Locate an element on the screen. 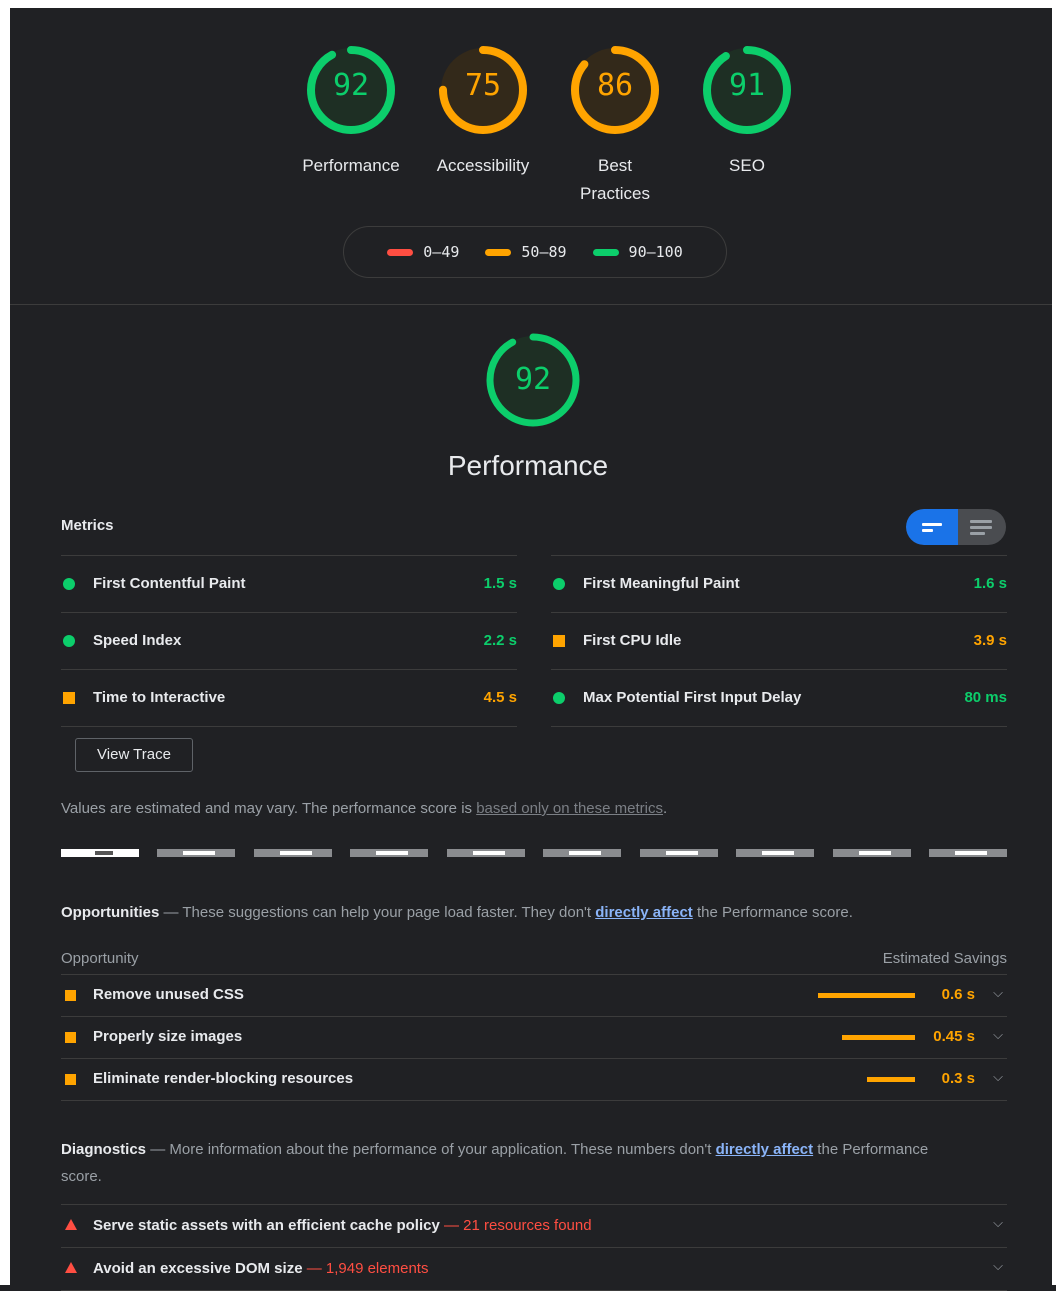  gauge-label: Performance is located at coordinates (351, 165).